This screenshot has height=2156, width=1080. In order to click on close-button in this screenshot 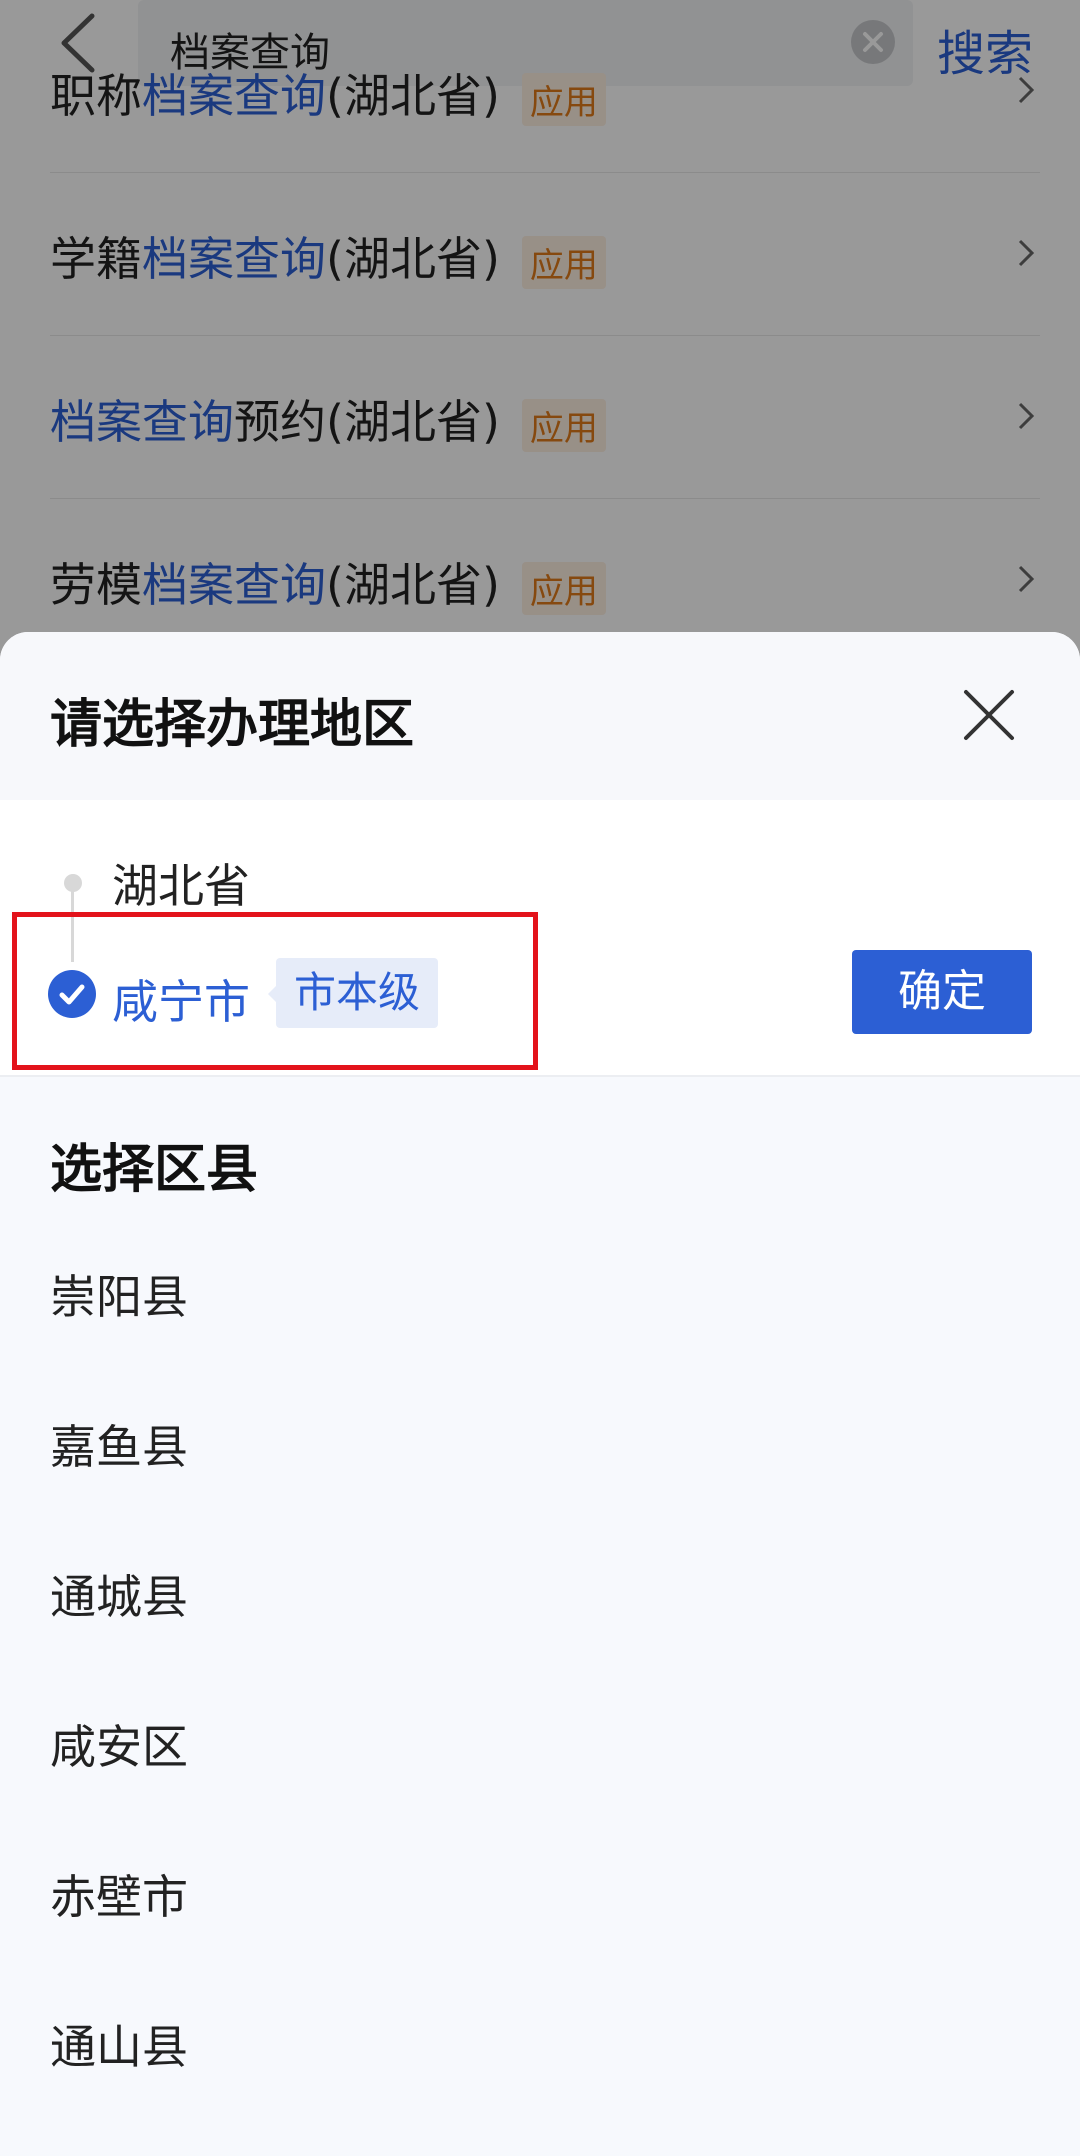, I will do `click(989, 715)`.